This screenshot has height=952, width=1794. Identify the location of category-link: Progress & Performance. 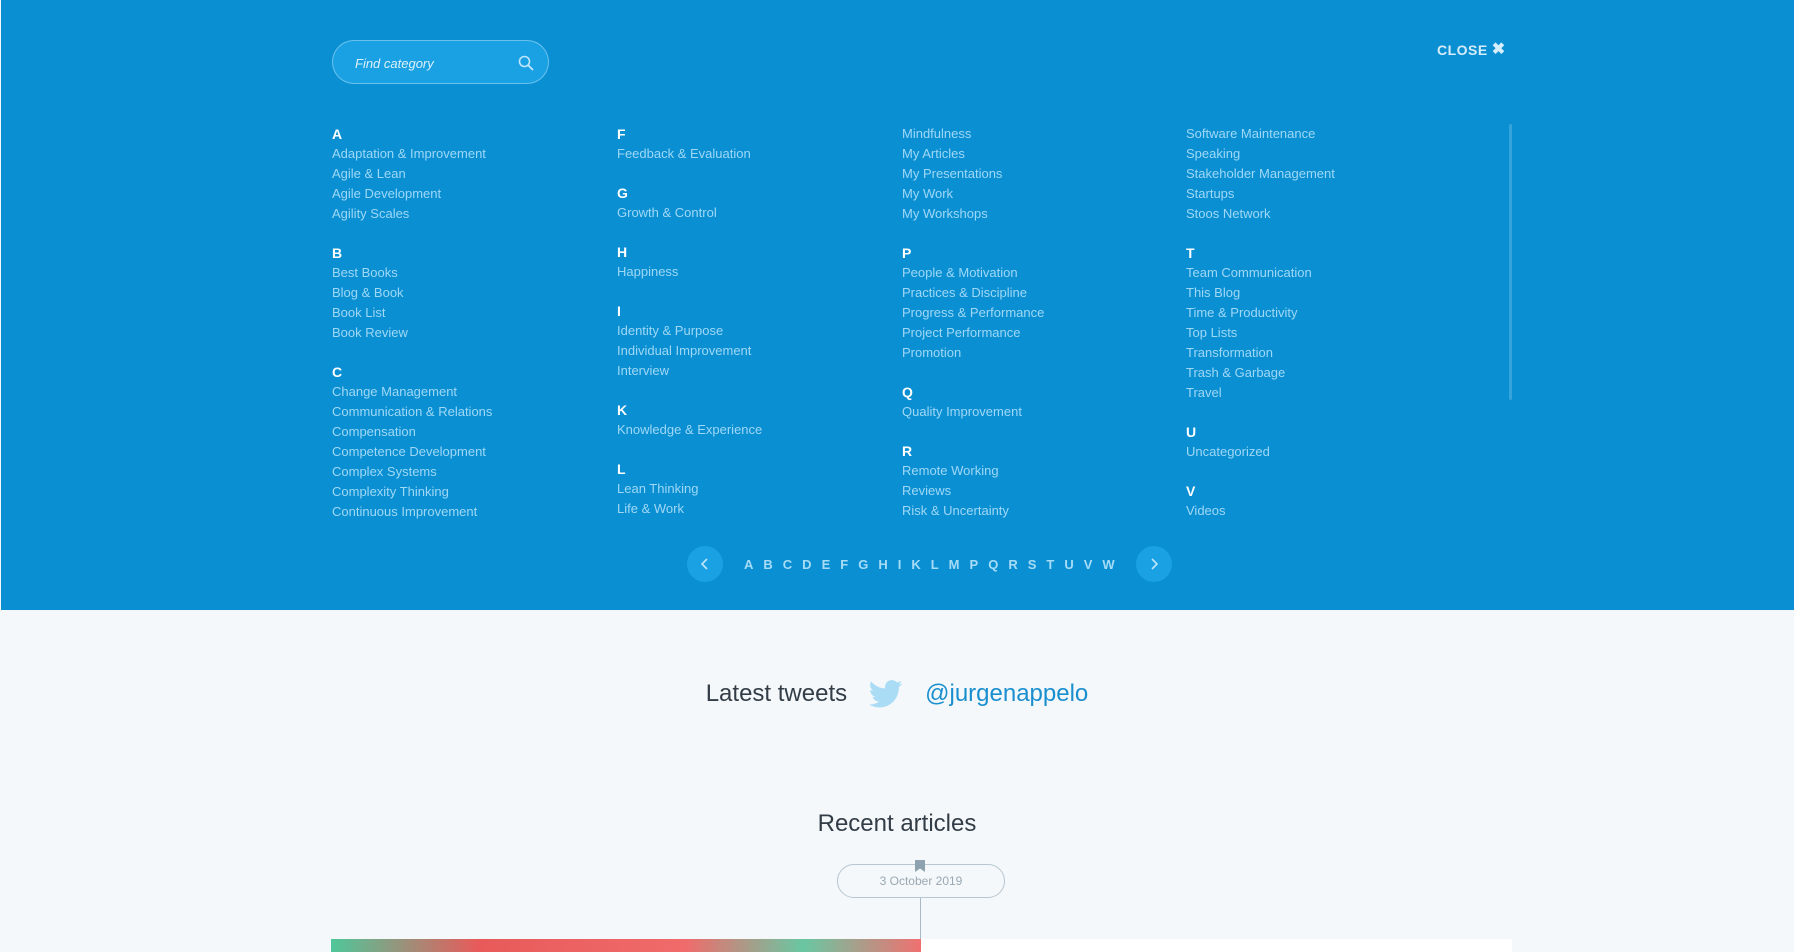
(1052, 313).